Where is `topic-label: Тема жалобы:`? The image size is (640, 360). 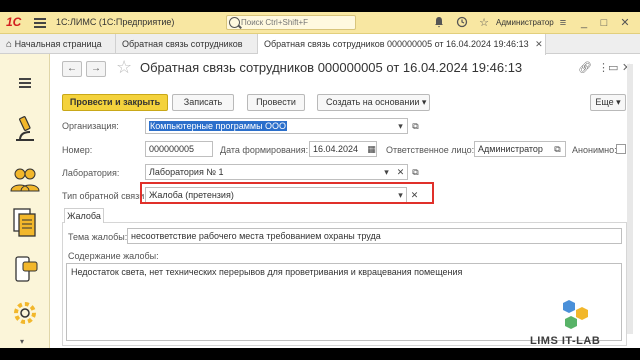 topic-label: Тема жалобы: is located at coordinates (98, 237).